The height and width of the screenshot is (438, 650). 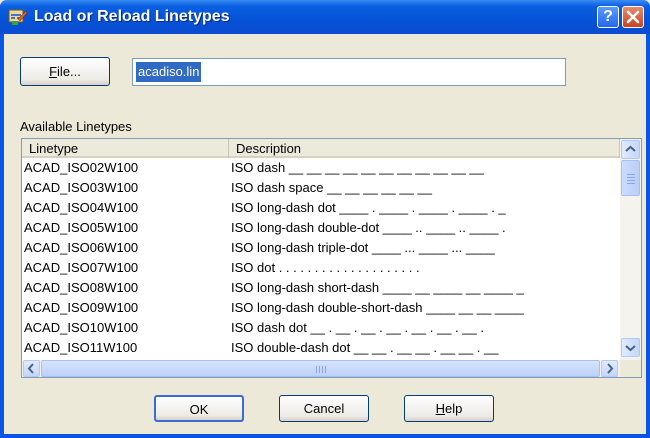 What do you see at coordinates (125, 148) in the screenshot?
I see `column-header-linetype: Linetype` at bounding box center [125, 148].